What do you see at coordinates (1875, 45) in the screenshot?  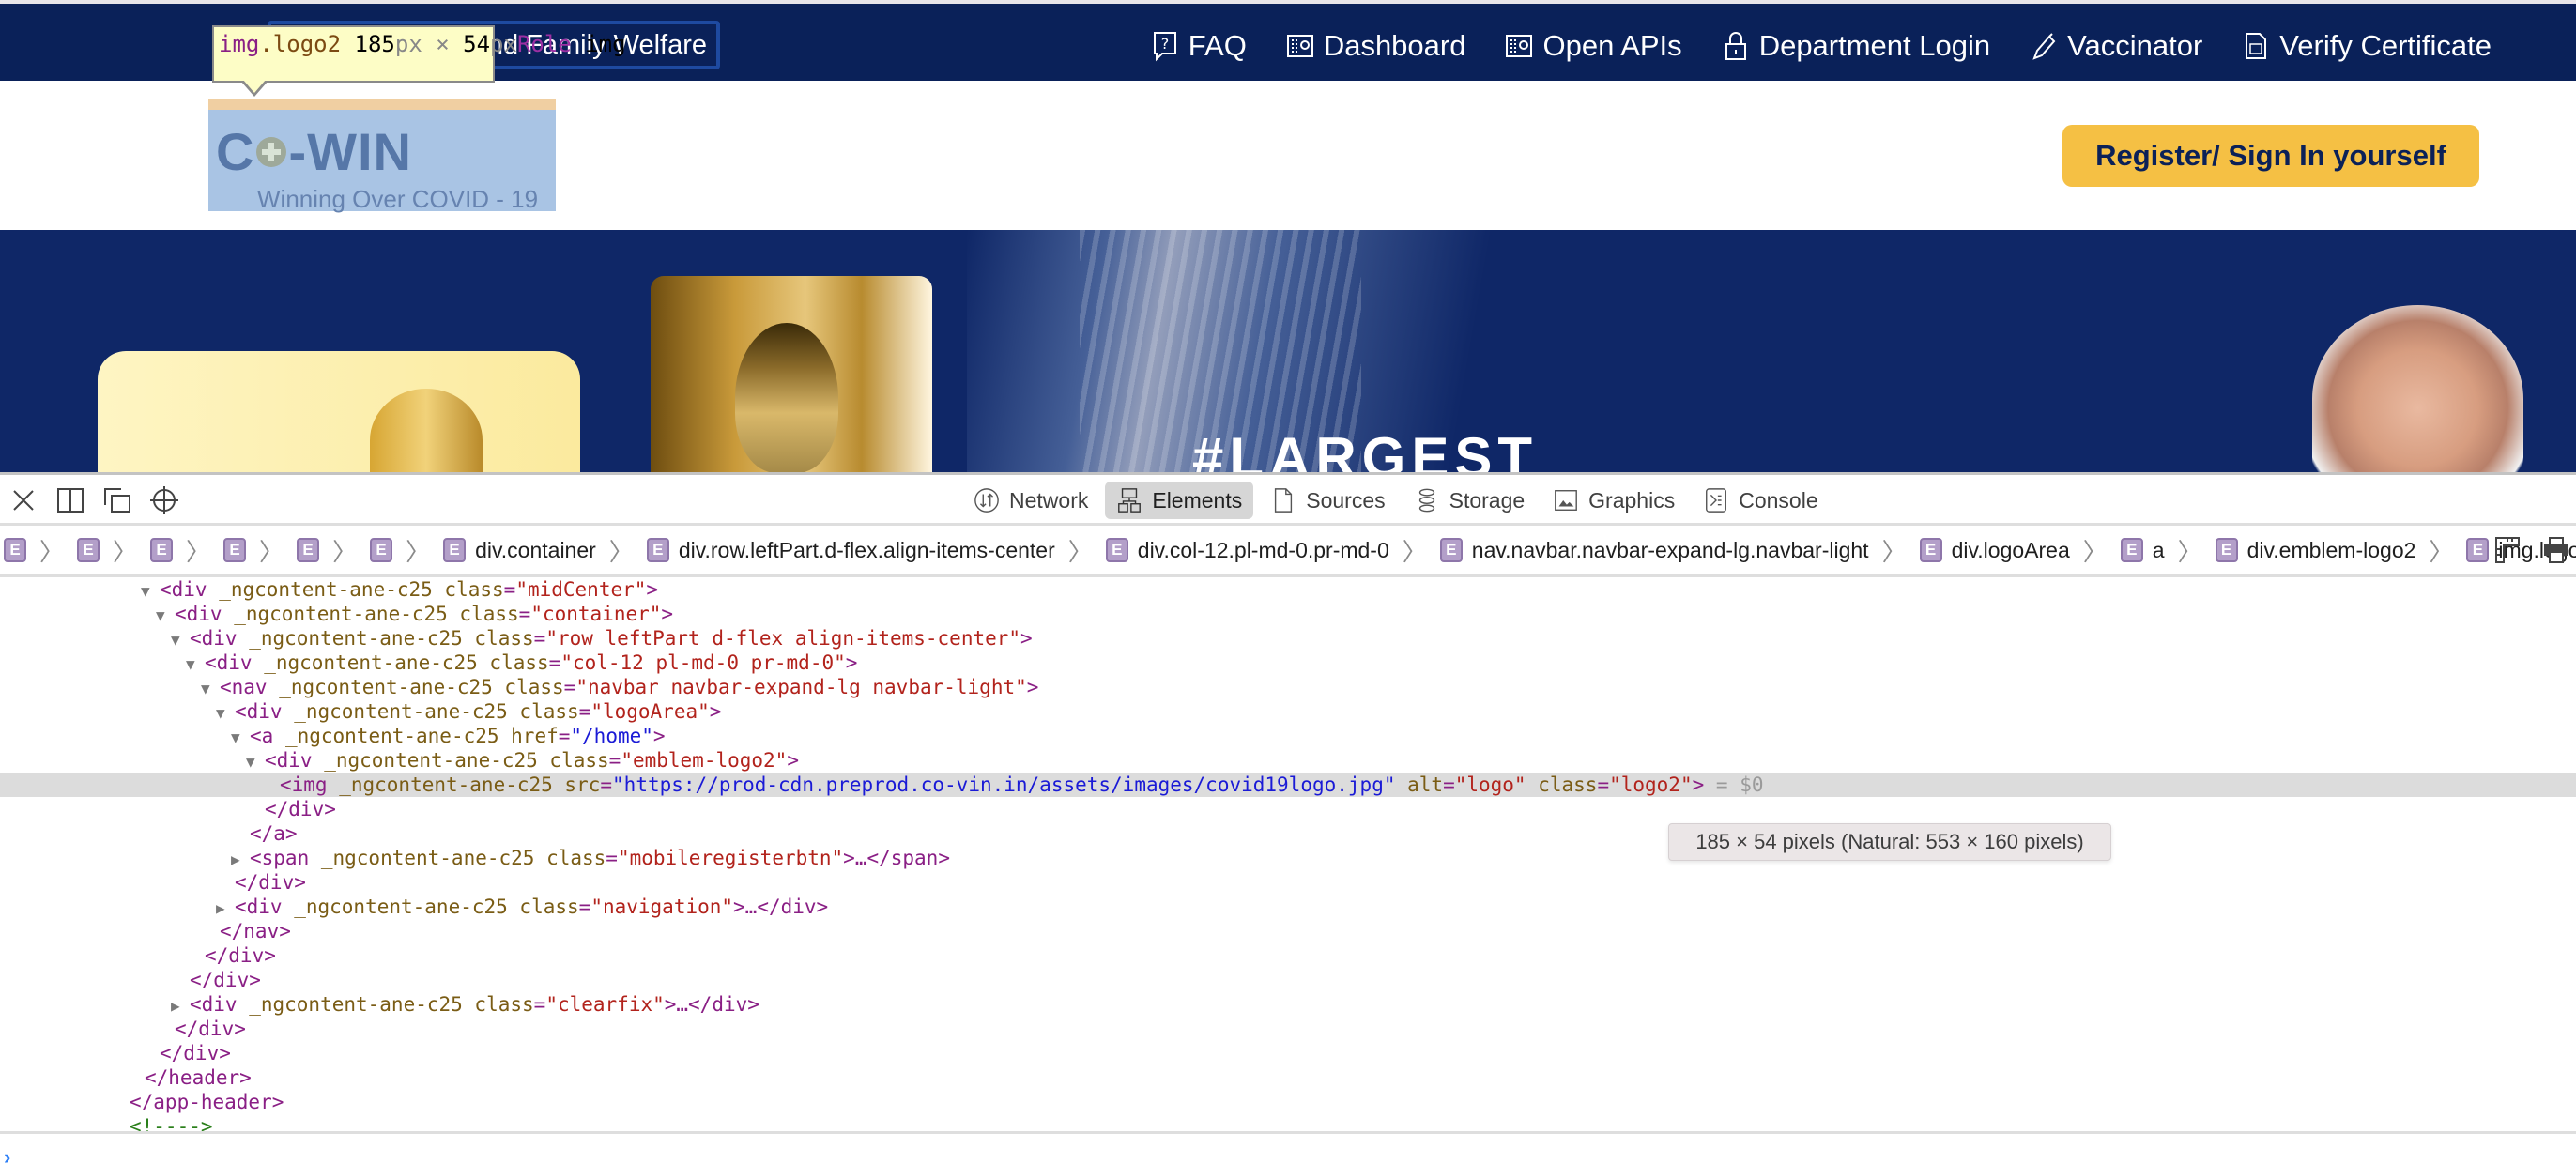 I see `nav-department-login-label: Department Login` at bounding box center [1875, 45].